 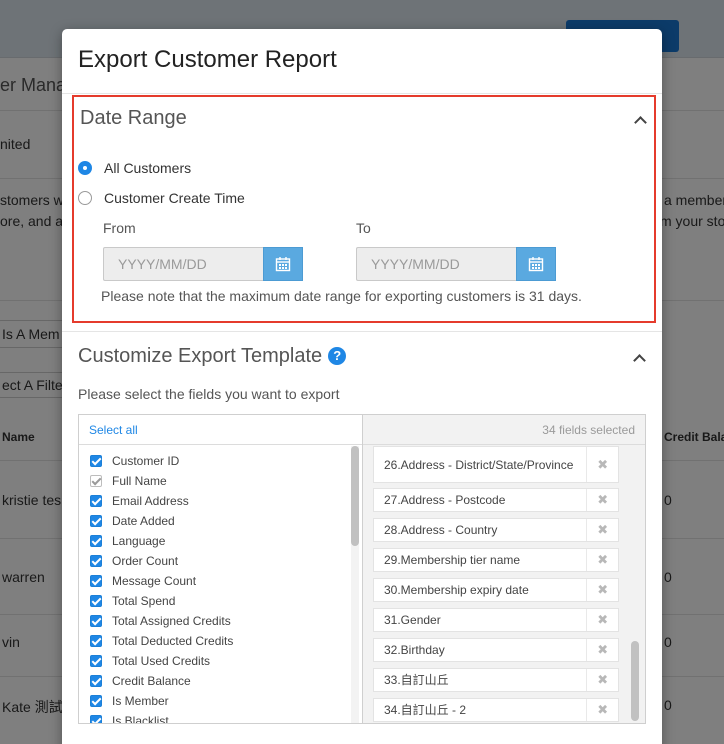 What do you see at coordinates (145, 561) in the screenshot?
I see `field-label: Order Count` at bounding box center [145, 561].